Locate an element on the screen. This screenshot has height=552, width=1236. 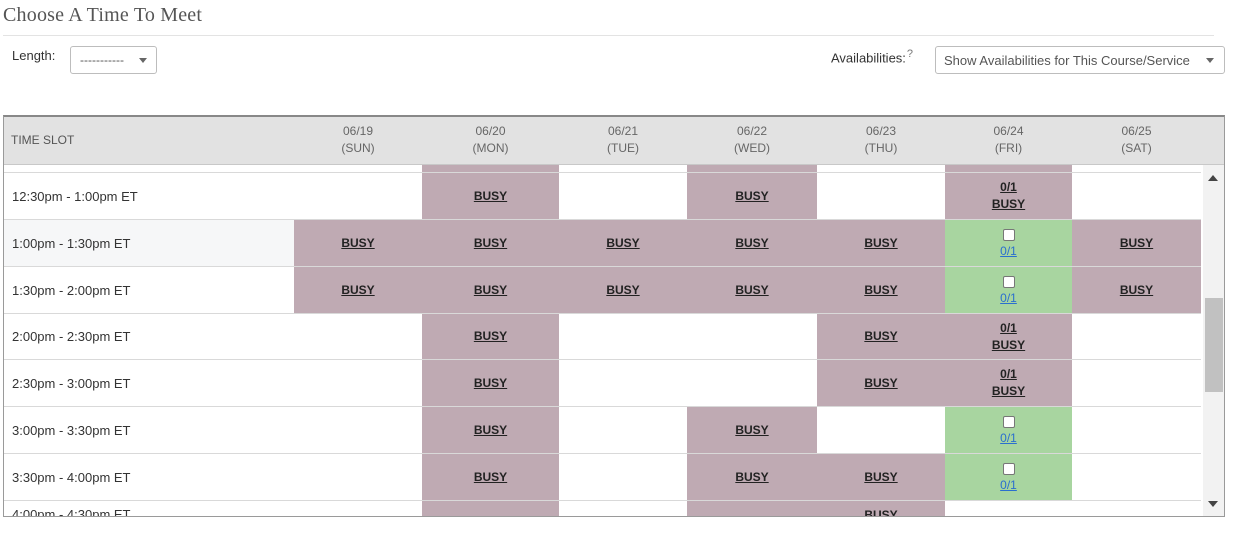
day-header: 06/23 (THU) is located at coordinates (881, 140).